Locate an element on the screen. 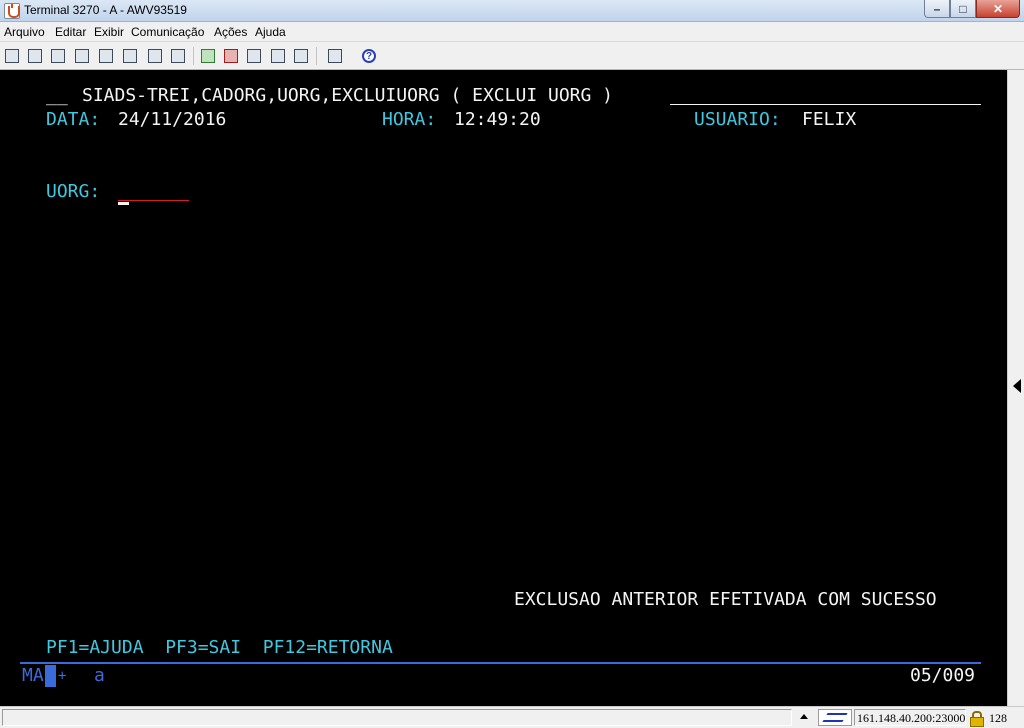 The height and width of the screenshot is (728, 1024). window-title: Terminal 3270 - A - AWV93519 is located at coordinates (105, 10).